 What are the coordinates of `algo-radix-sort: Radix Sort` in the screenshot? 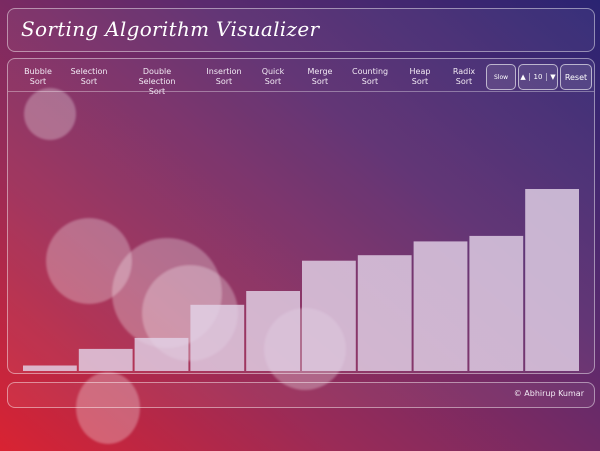 It's located at (464, 77).